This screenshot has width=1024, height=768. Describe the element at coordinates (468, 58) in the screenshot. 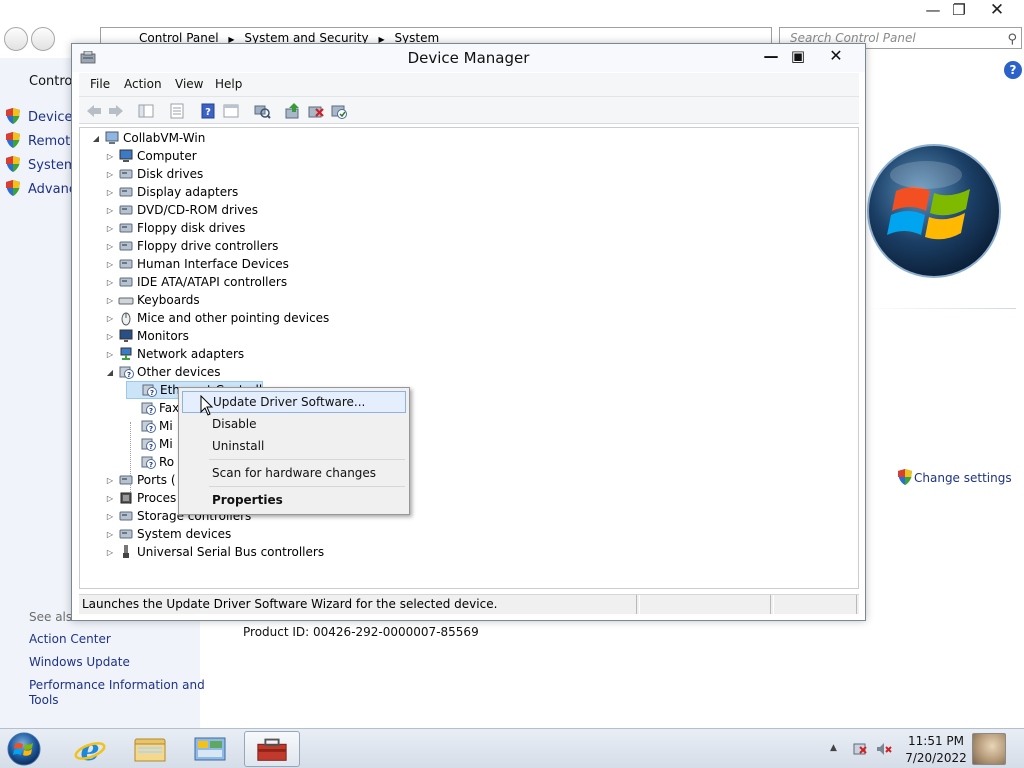

I see `dm-titlebar: Device Manager — ▣ ✕` at that location.